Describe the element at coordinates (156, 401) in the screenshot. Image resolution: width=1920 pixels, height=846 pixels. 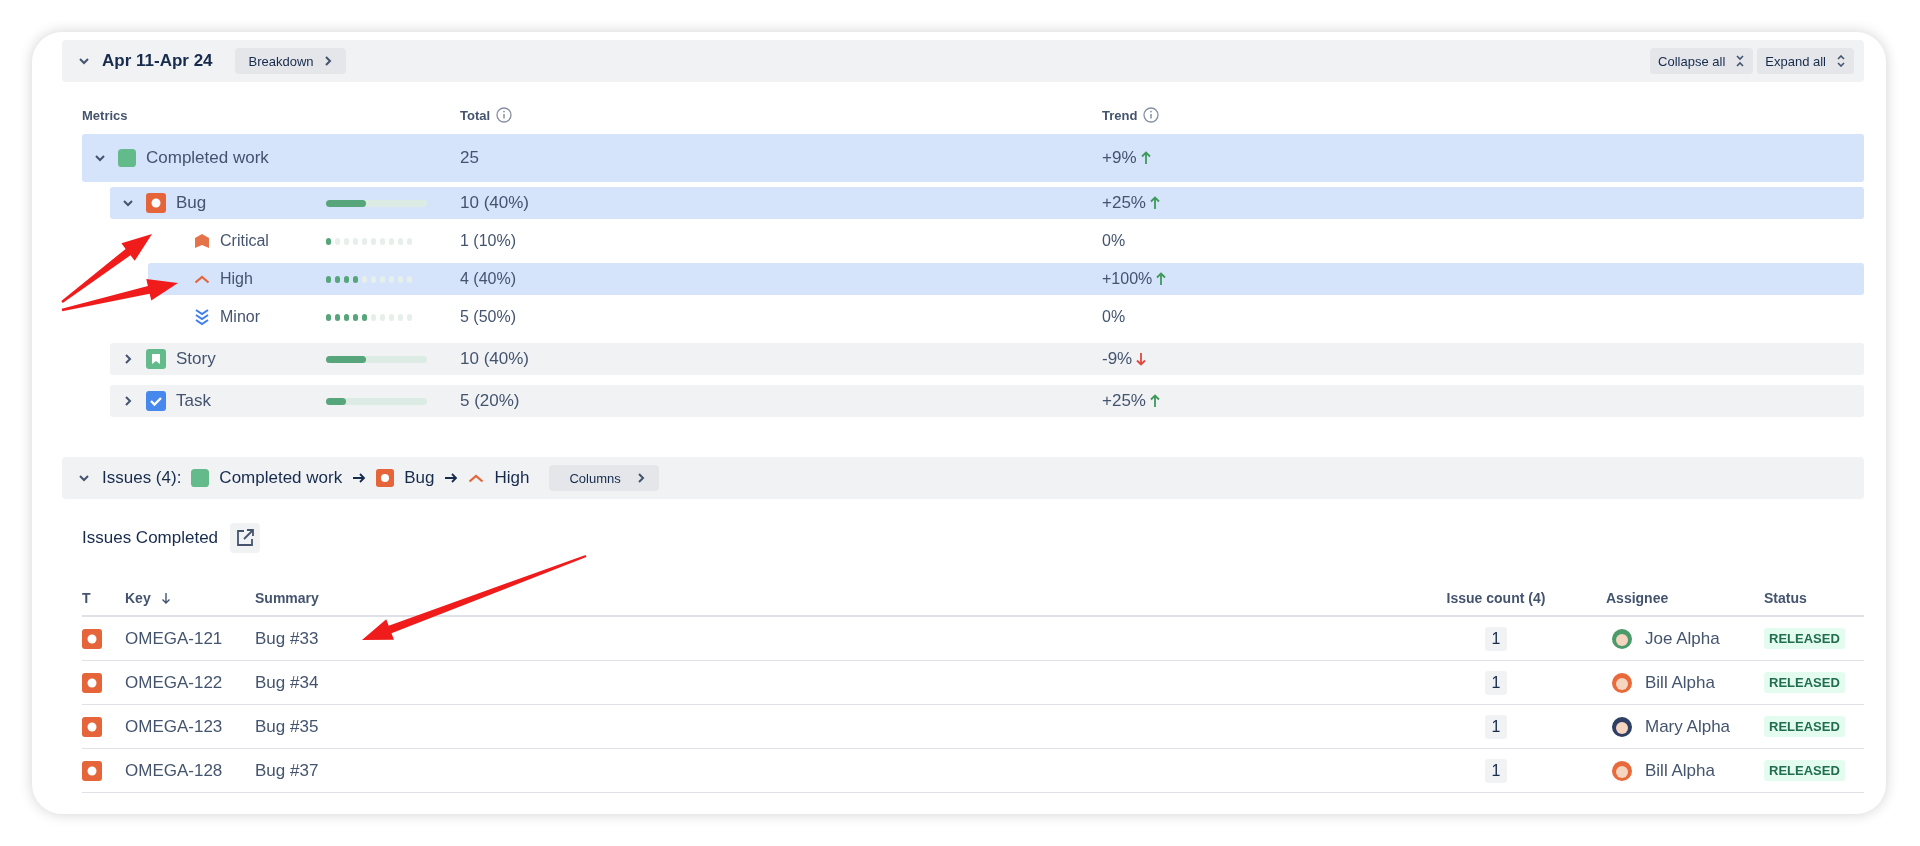
I see `checkbox-icon` at that location.